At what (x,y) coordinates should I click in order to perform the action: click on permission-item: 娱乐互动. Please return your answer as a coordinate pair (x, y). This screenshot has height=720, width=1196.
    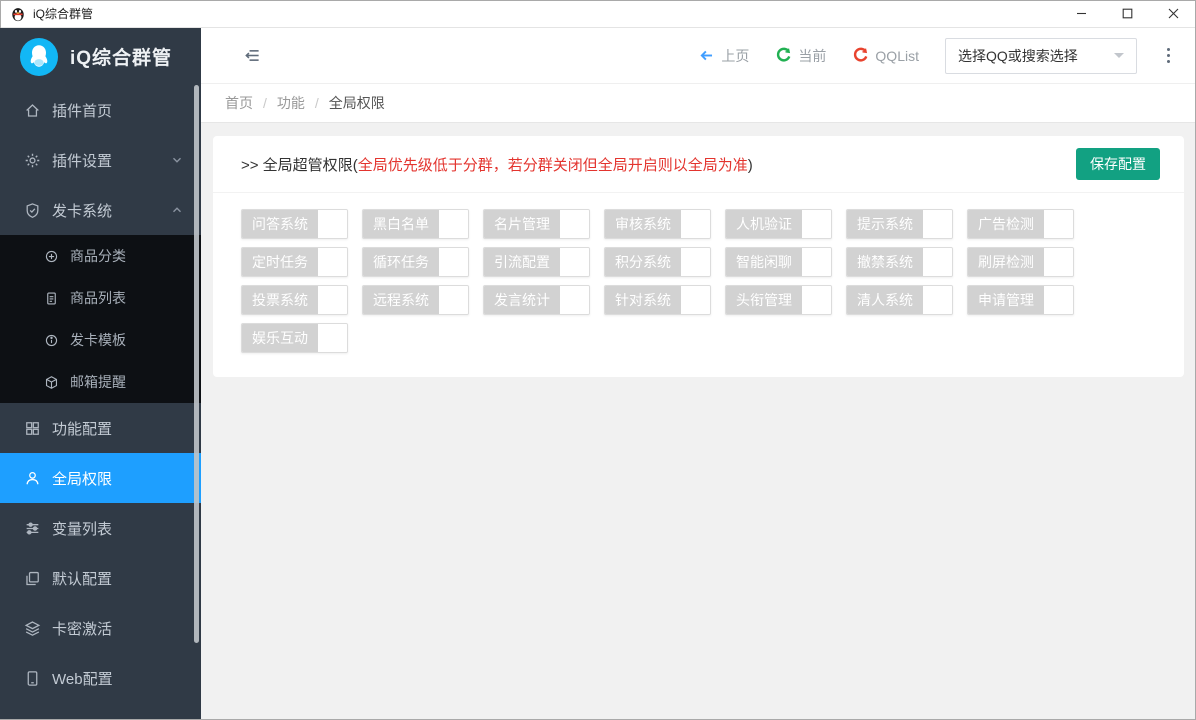
    Looking at the image, I should click on (294, 338).